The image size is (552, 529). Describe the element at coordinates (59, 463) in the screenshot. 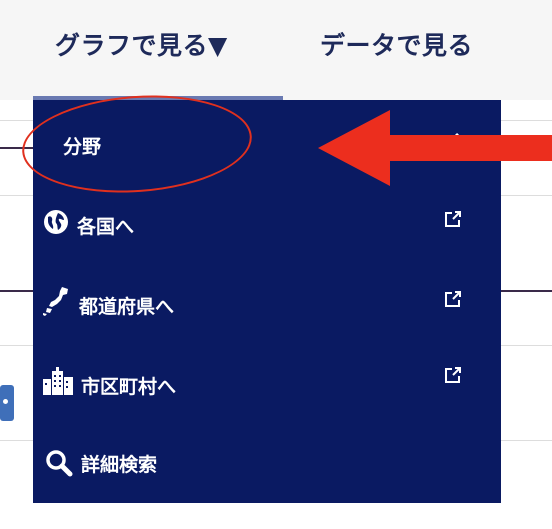

I see `search-icon` at that location.